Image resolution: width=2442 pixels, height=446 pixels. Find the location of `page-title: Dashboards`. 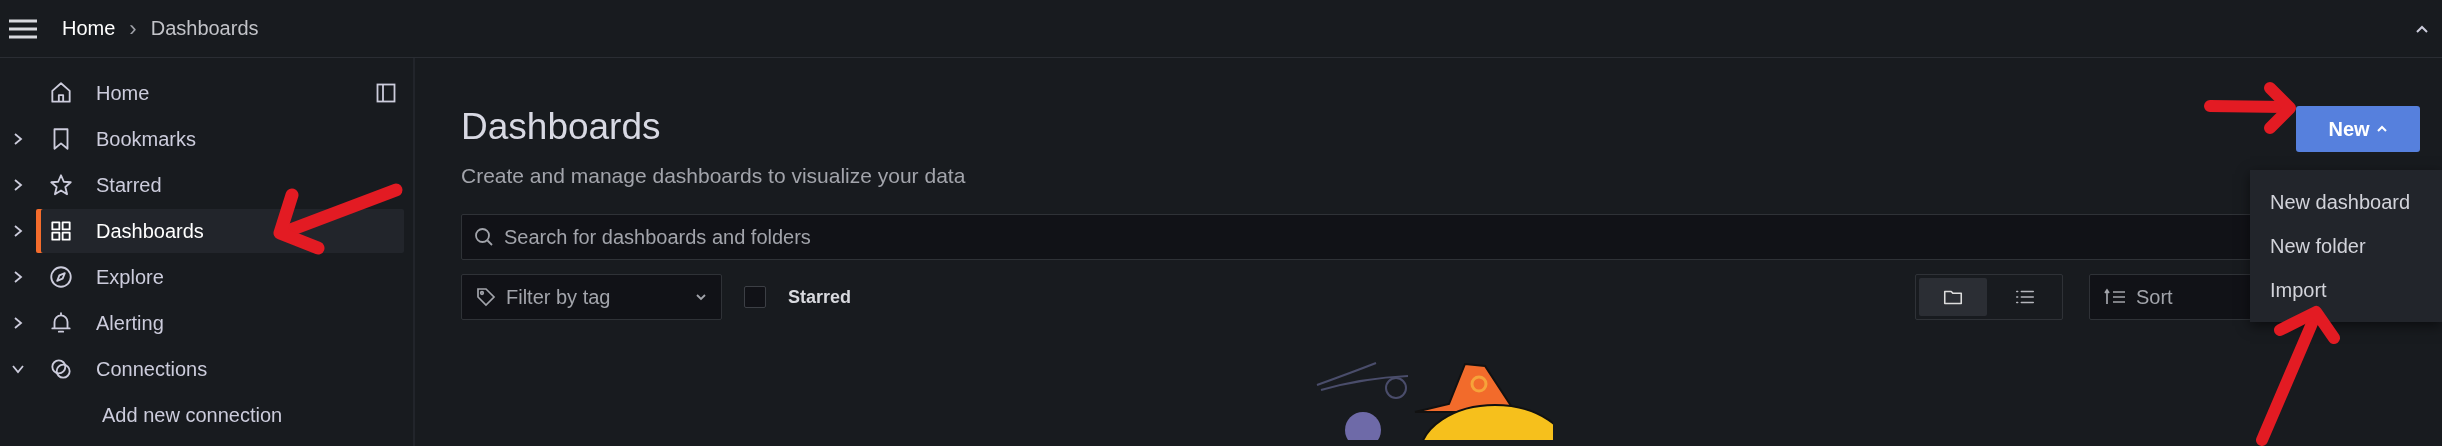

page-title: Dashboards is located at coordinates (561, 127).